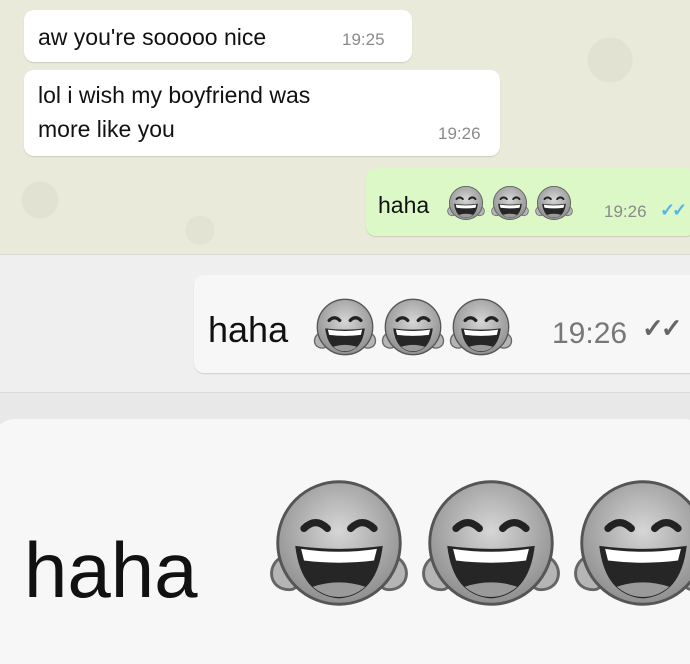  What do you see at coordinates (174, 95) in the screenshot?
I see `message-text-line: lol i wish my boyfriend was` at bounding box center [174, 95].